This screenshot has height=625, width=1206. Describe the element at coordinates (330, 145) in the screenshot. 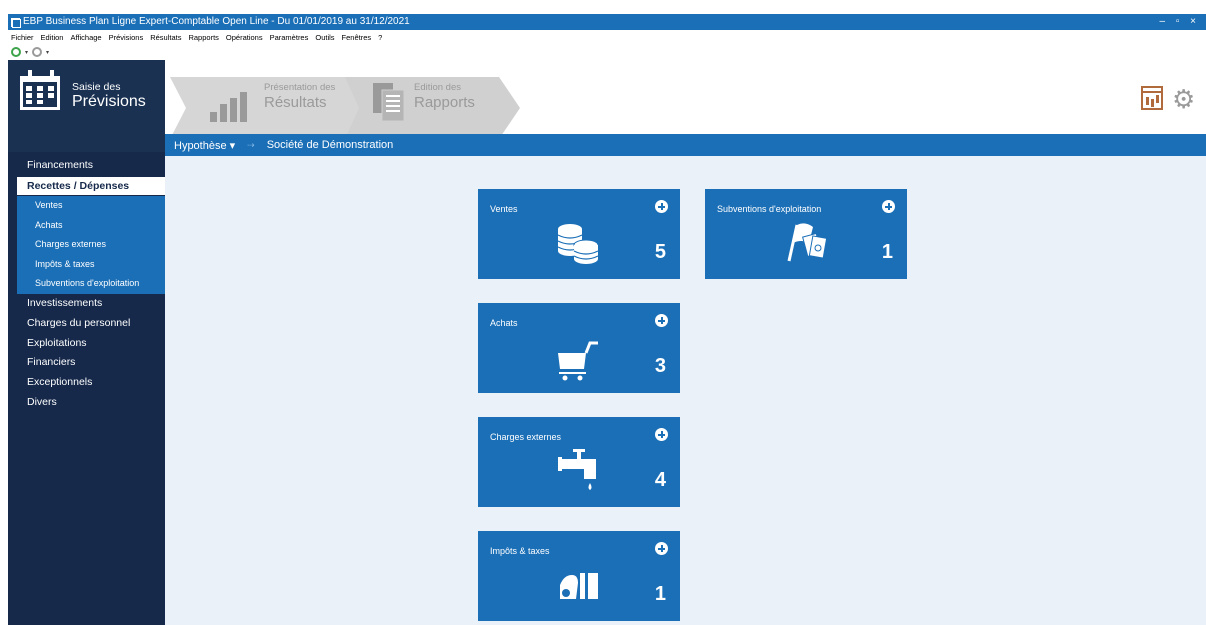

I see `societe-label: Société de Démonstration` at that location.